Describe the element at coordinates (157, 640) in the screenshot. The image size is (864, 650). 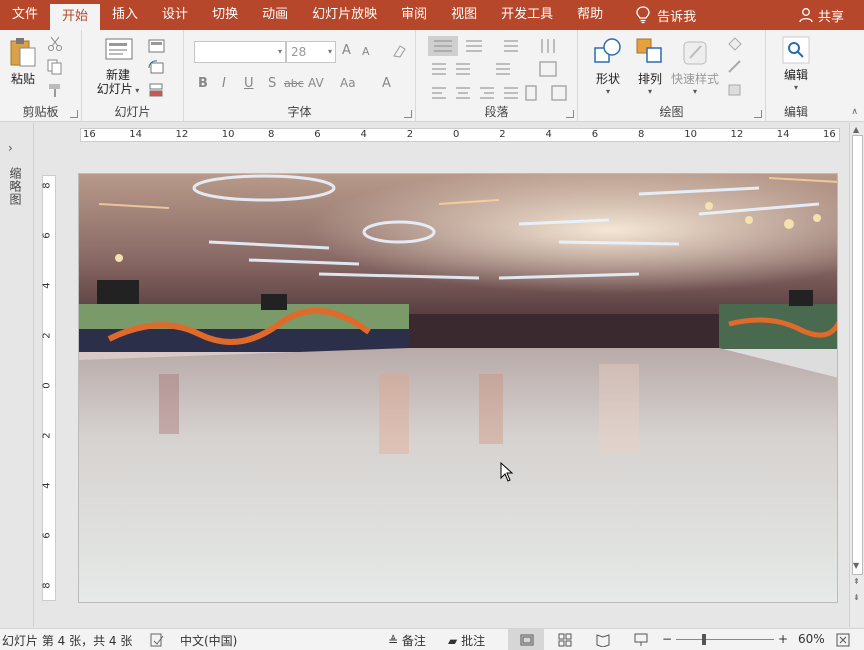
I see `spellcheck-icon` at that location.